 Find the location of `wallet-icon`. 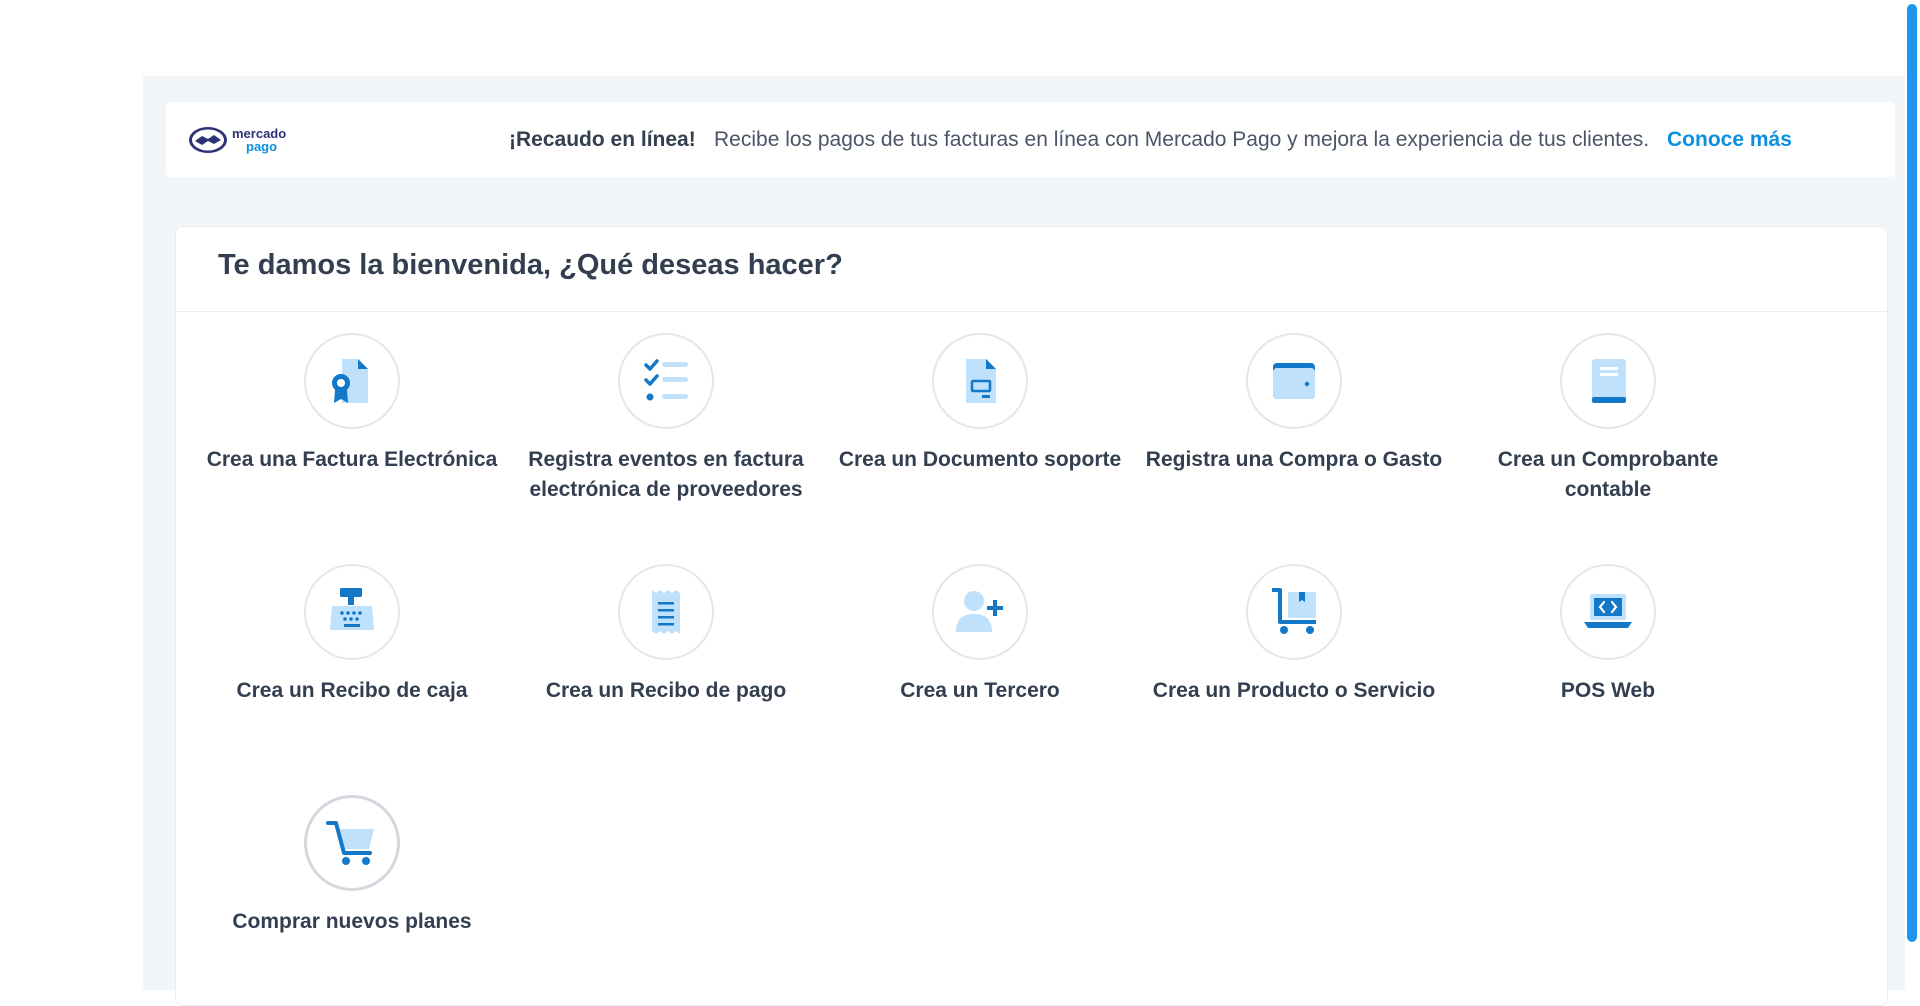

wallet-icon is located at coordinates (1294, 381).